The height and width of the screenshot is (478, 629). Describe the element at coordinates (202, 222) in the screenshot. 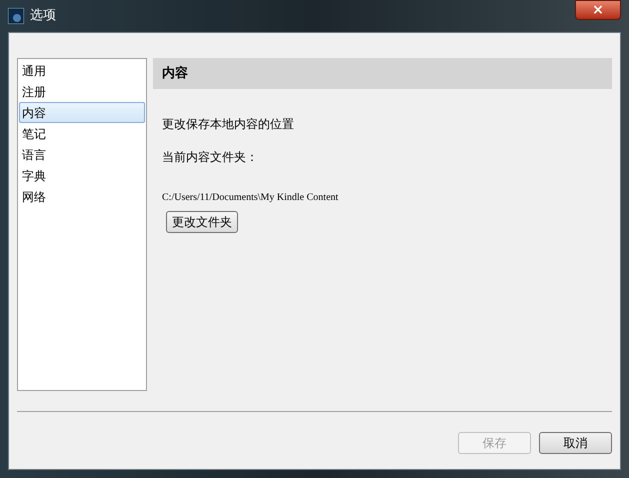

I see `change-folder-button: 更改文件夹` at that location.